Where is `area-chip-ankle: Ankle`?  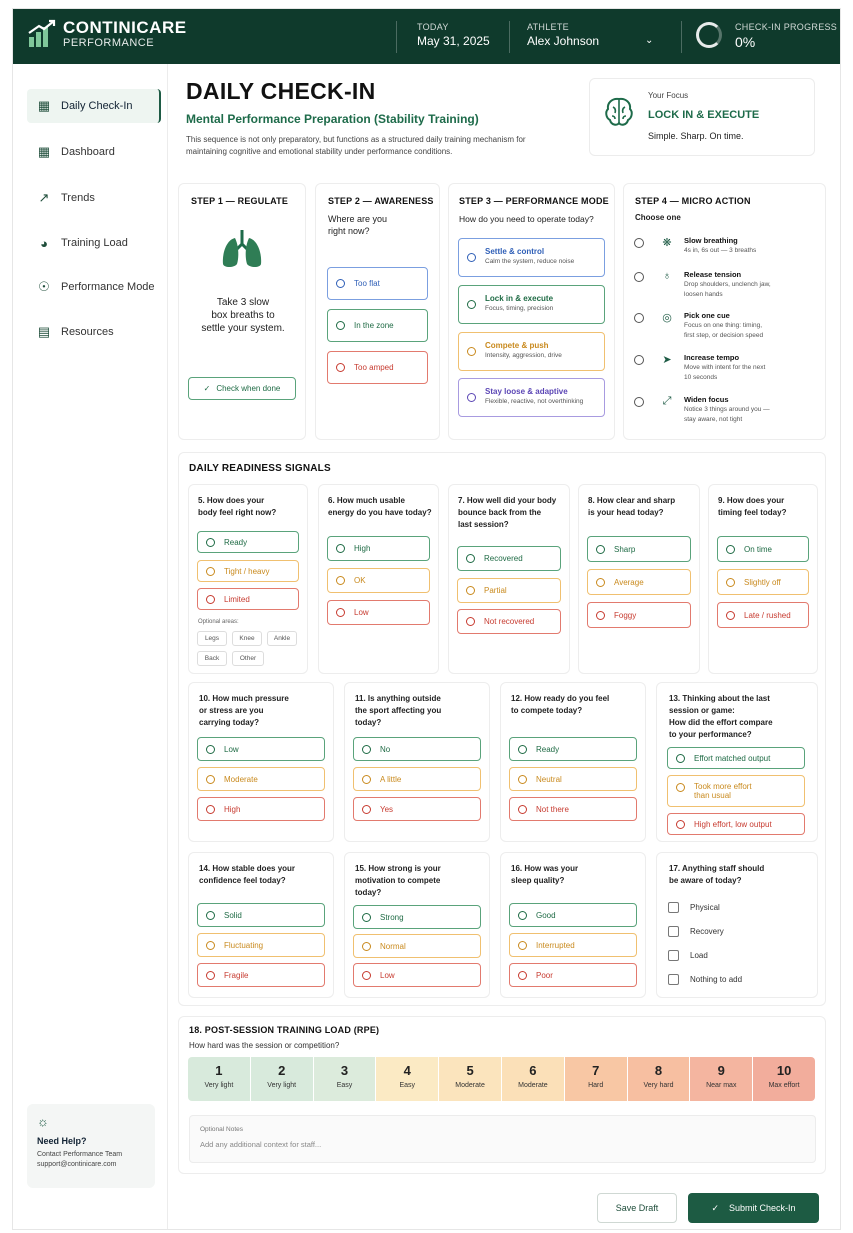 area-chip-ankle: Ankle is located at coordinates (282, 638).